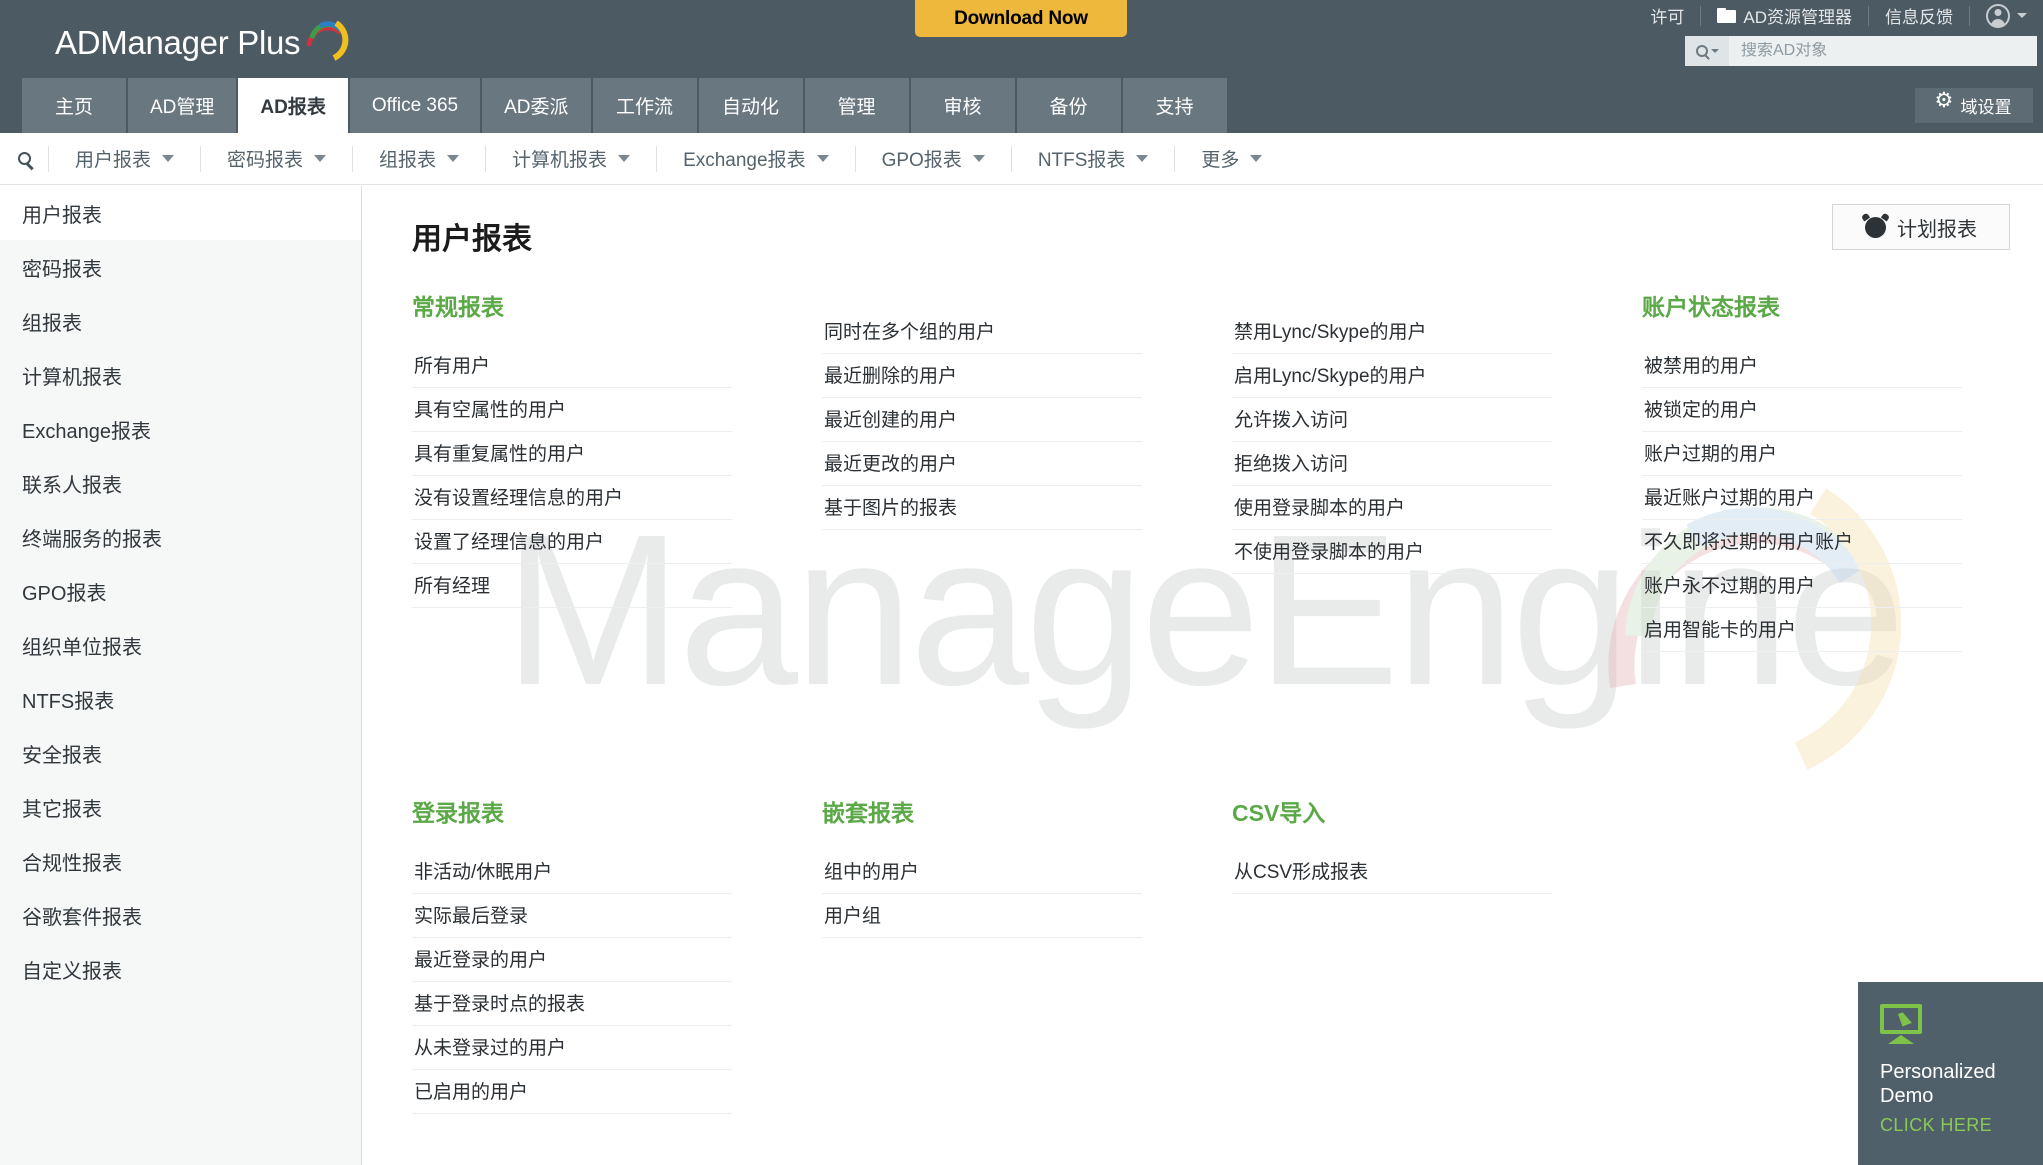 The height and width of the screenshot is (1165, 2043). What do you see at coordinates (1667, 15) in the screenshot?
I see `license-link: 许可` at bounding box center [1667, 15].